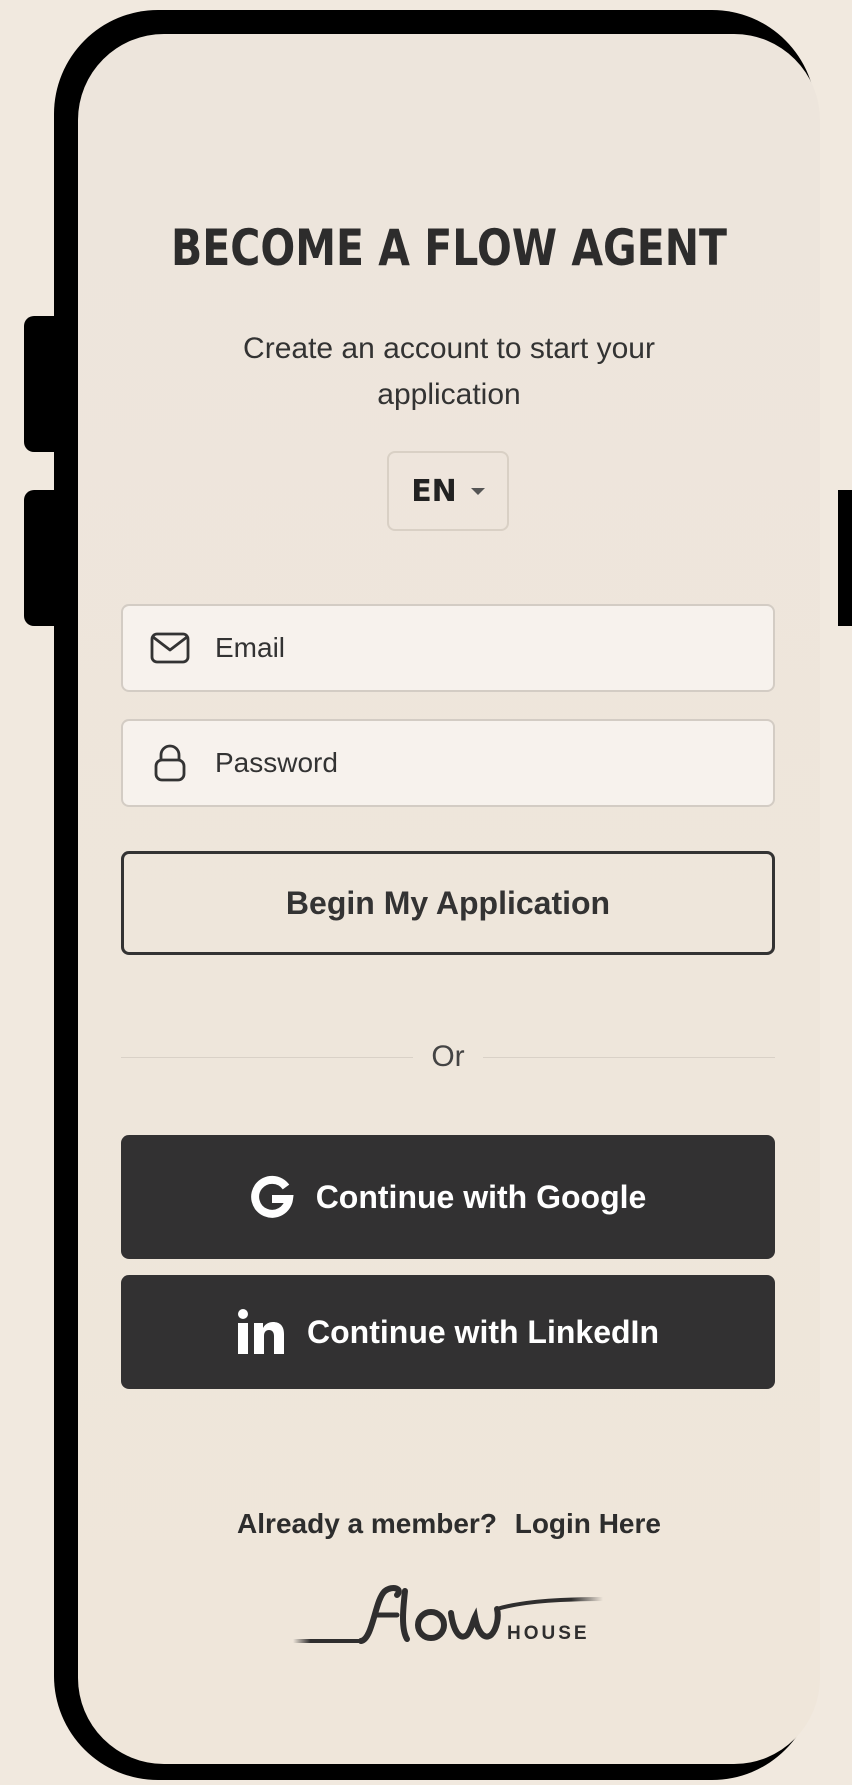 The width and height of the screenshot is (852, 1785). I want to click on password-field, so click(448, 763).